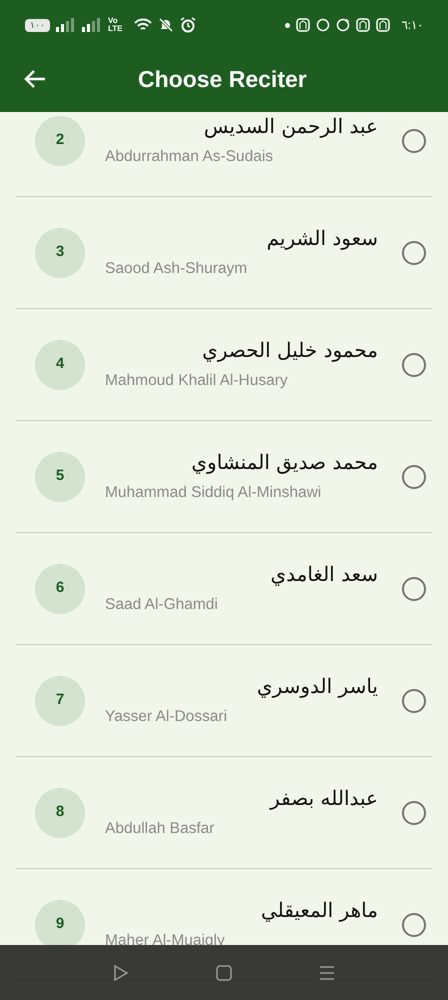 This screenshot has height=1000, width=448. Describe the element at coordinates (166, 717) in the screenshot. I see `reciter-name: Yasser Al-Dossari` at that location.